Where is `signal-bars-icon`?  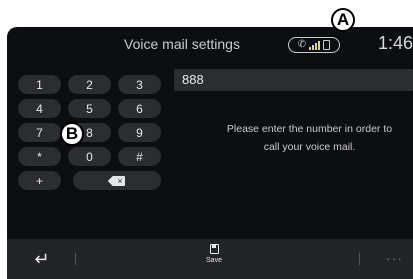
signal-bars-icon is located at coordinates (315, 45).